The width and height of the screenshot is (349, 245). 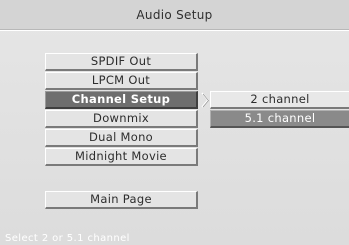 What do you see at coordinates (121, 119) in the screenshot?
I see `menu-item-downmix: Downmix` at bounding box center [121, 119].